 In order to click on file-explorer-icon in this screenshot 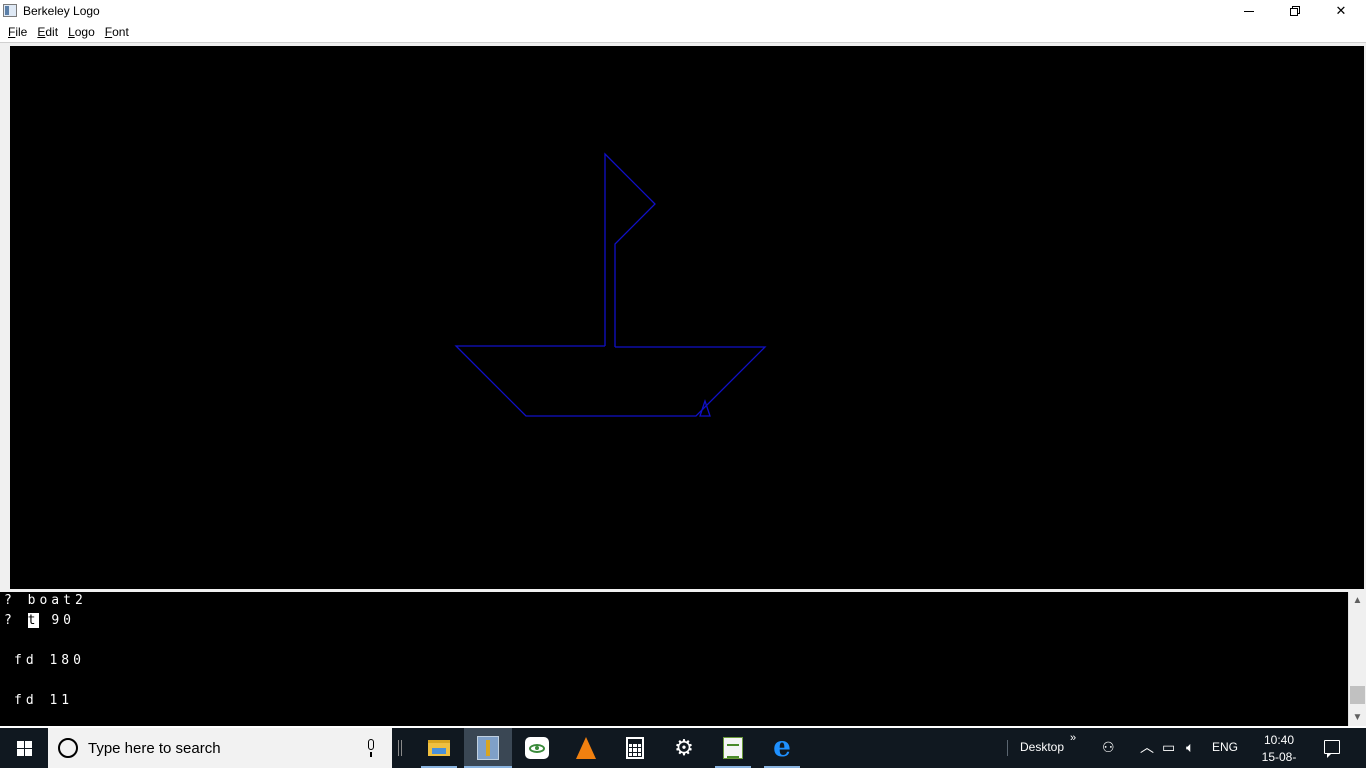, I will do `click(439, 748)`.